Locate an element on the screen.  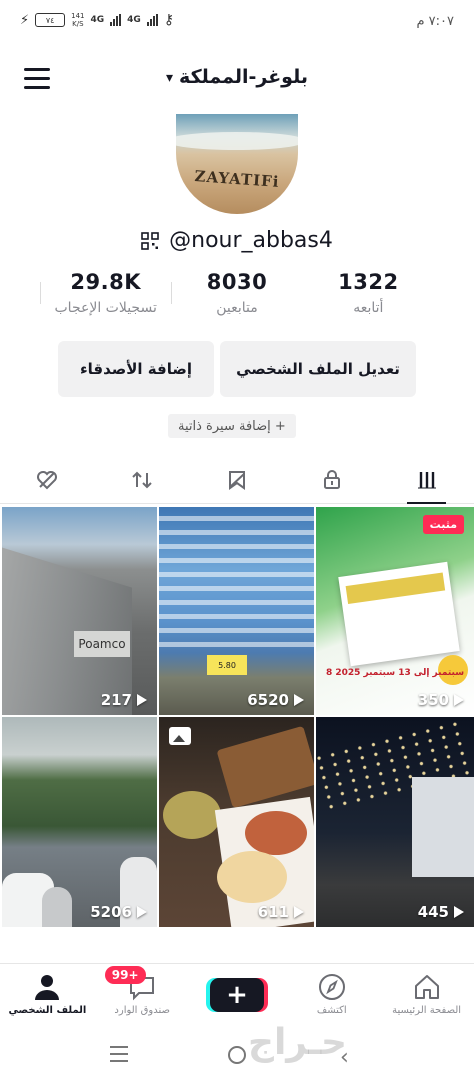
stat-following: 1322 أتابعه is located at coordinates (368, 298).